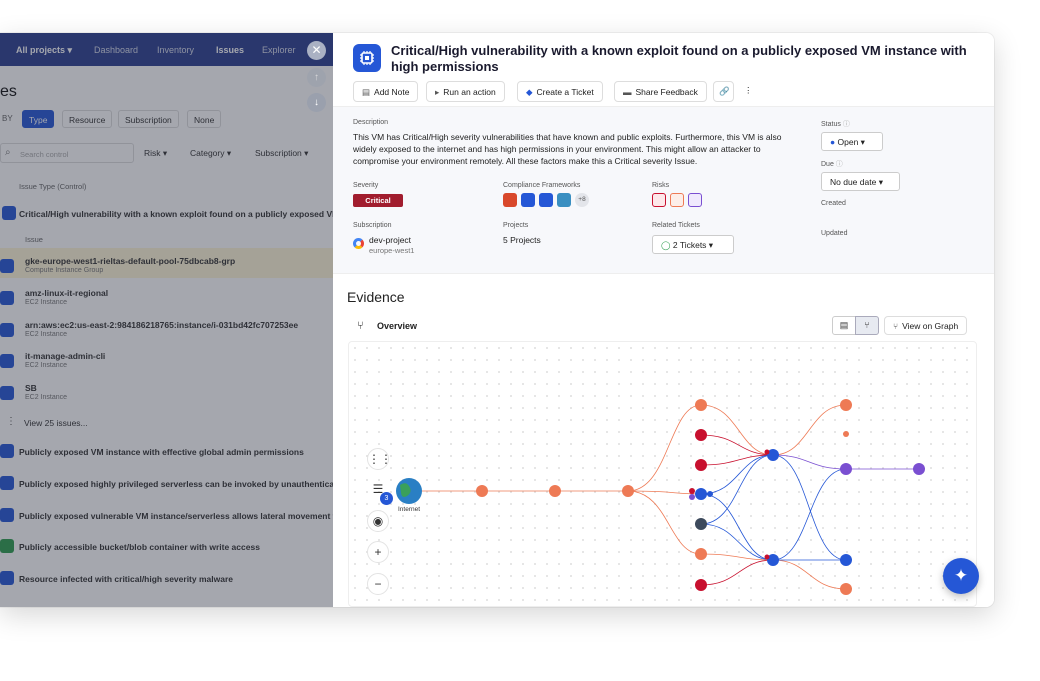 This screenshot has width=1040, height=681. I want to click on link-icon: 🔗, so click(723, 91).